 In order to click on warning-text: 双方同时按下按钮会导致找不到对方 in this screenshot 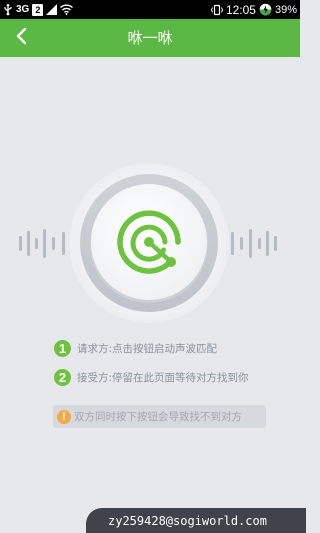, I will do `click(158, 417)`.